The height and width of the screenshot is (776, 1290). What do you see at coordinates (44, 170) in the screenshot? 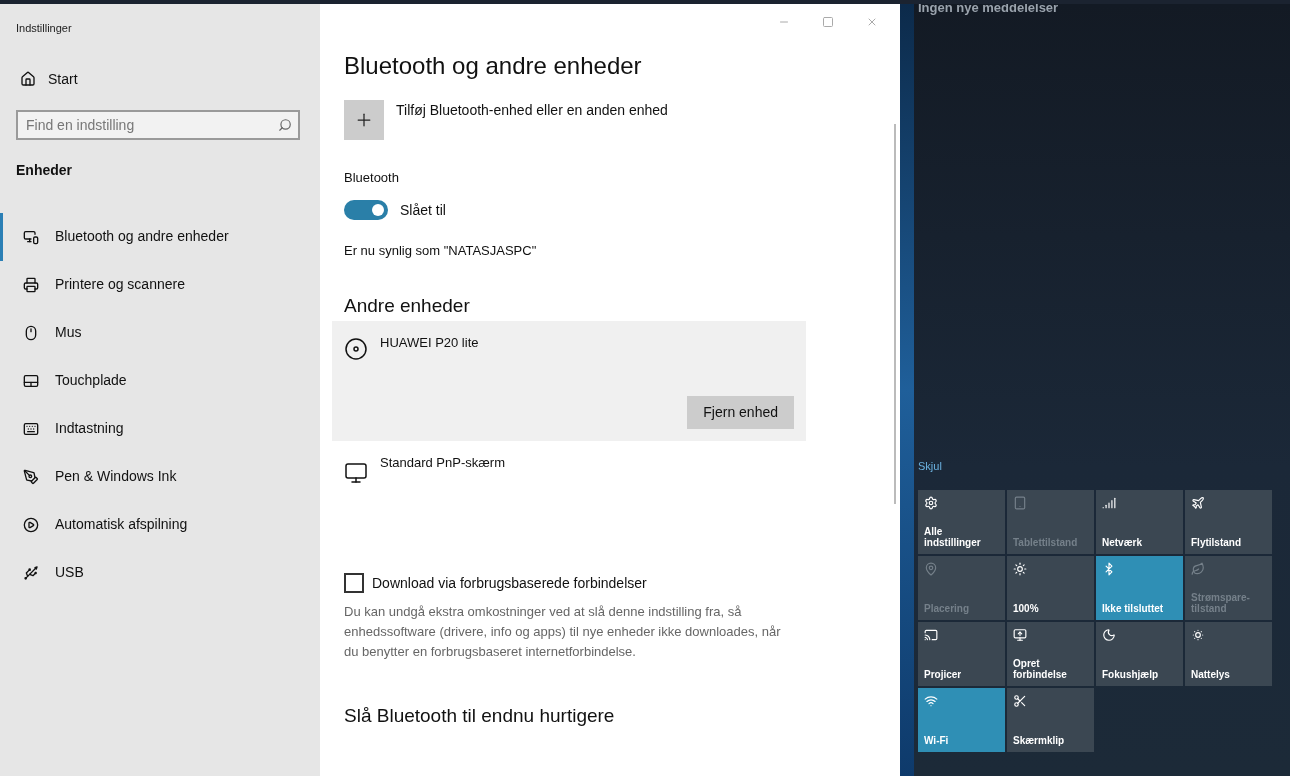
I see `section-heading: Enheder` at bounding box center [44, 170].